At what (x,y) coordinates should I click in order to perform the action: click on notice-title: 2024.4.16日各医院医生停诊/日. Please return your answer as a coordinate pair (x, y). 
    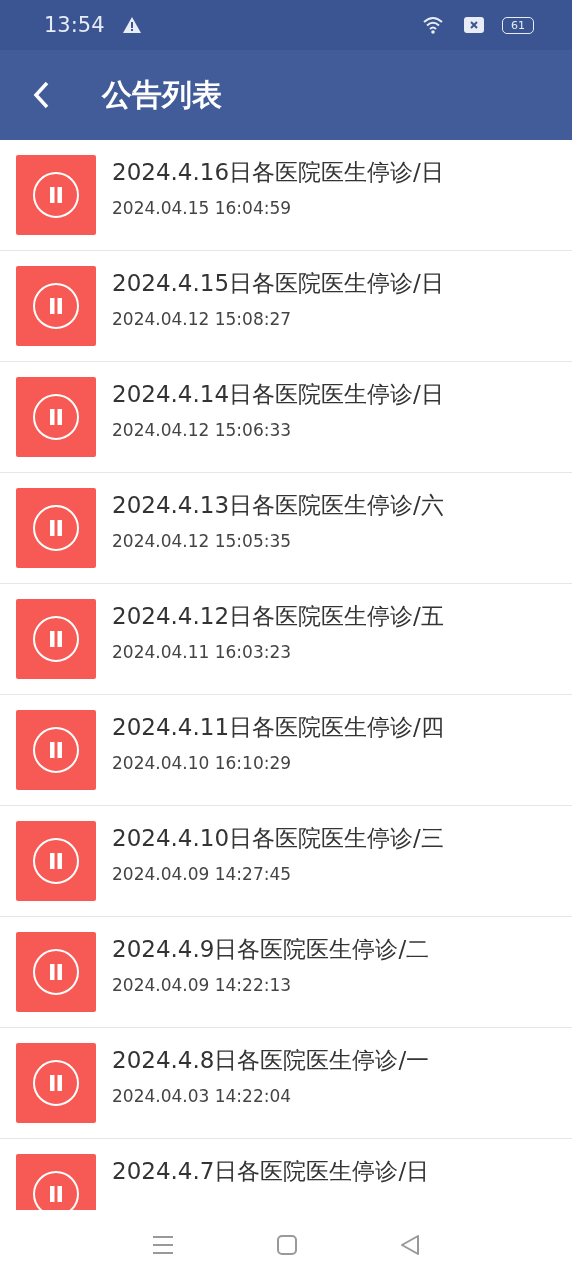
    Looking at the image, I should click on (278, 172).